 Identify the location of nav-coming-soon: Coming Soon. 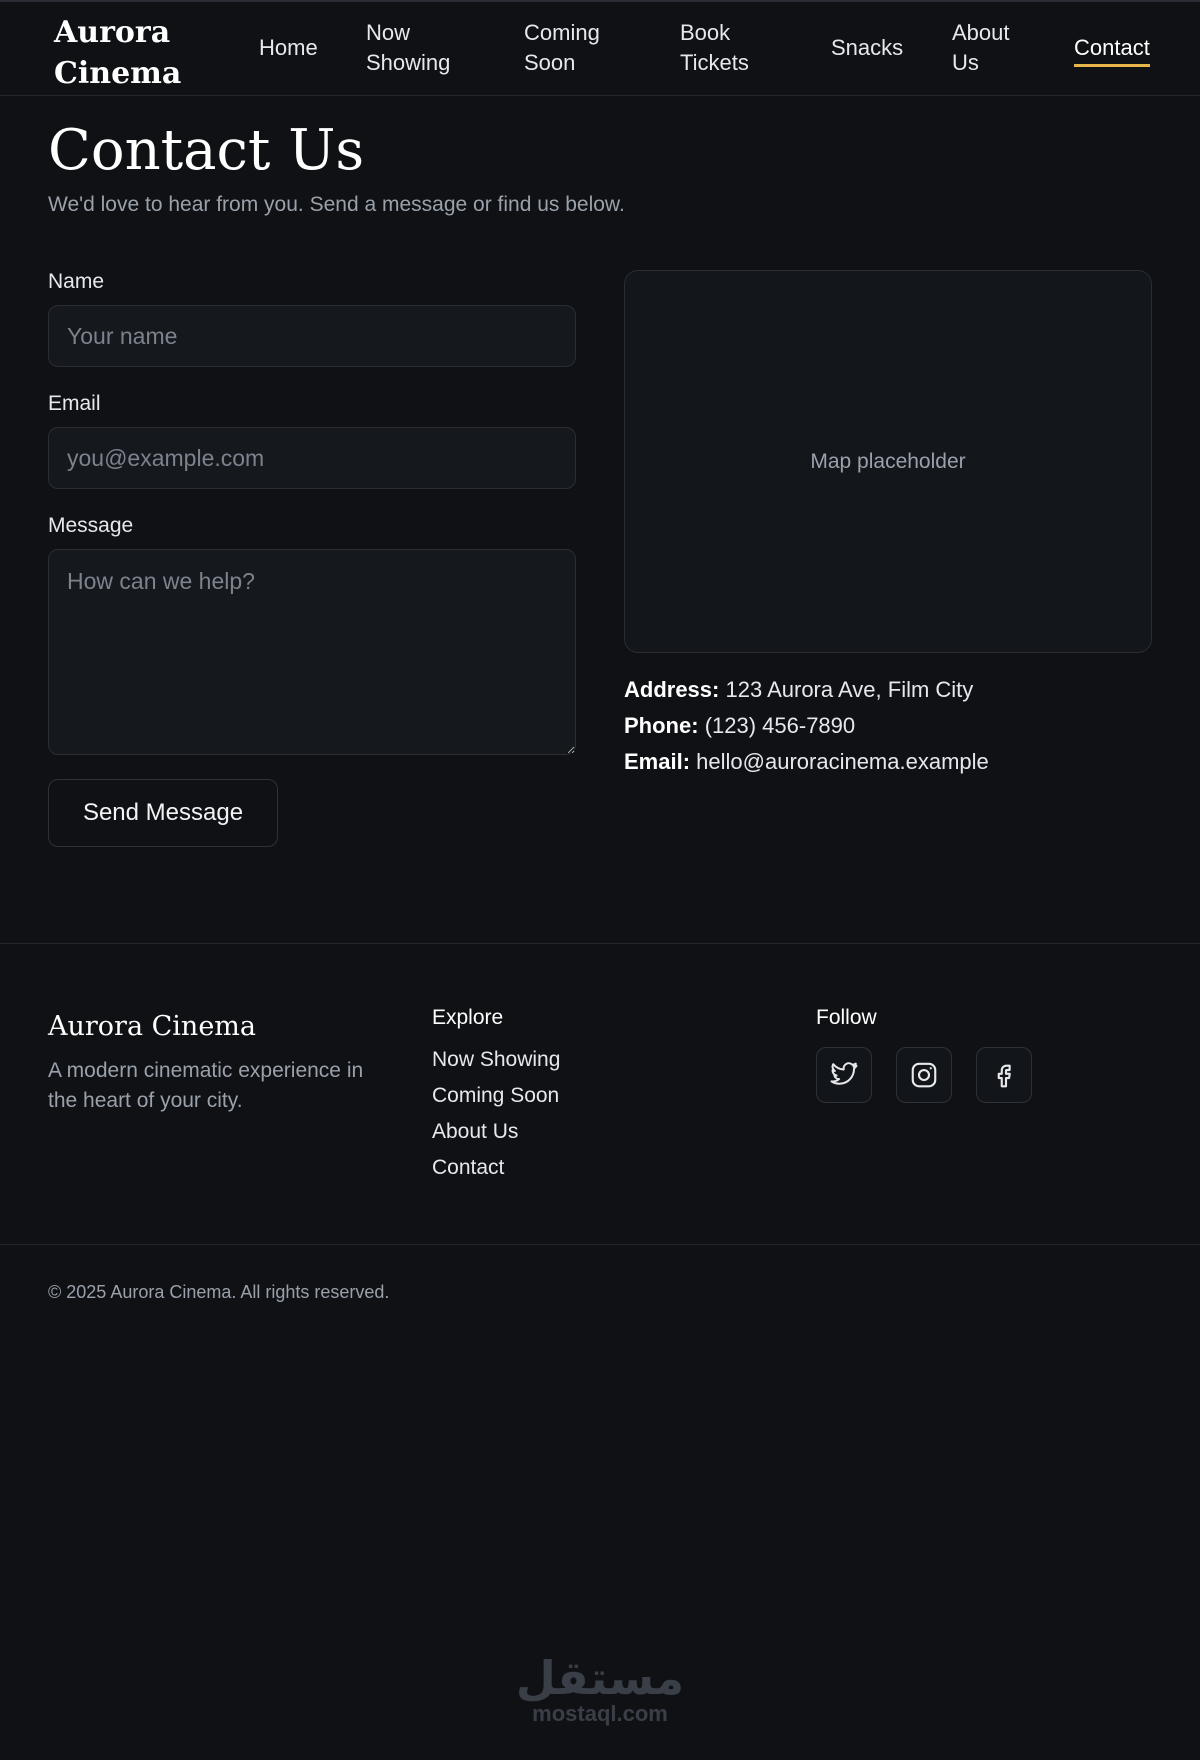
(569, 48).